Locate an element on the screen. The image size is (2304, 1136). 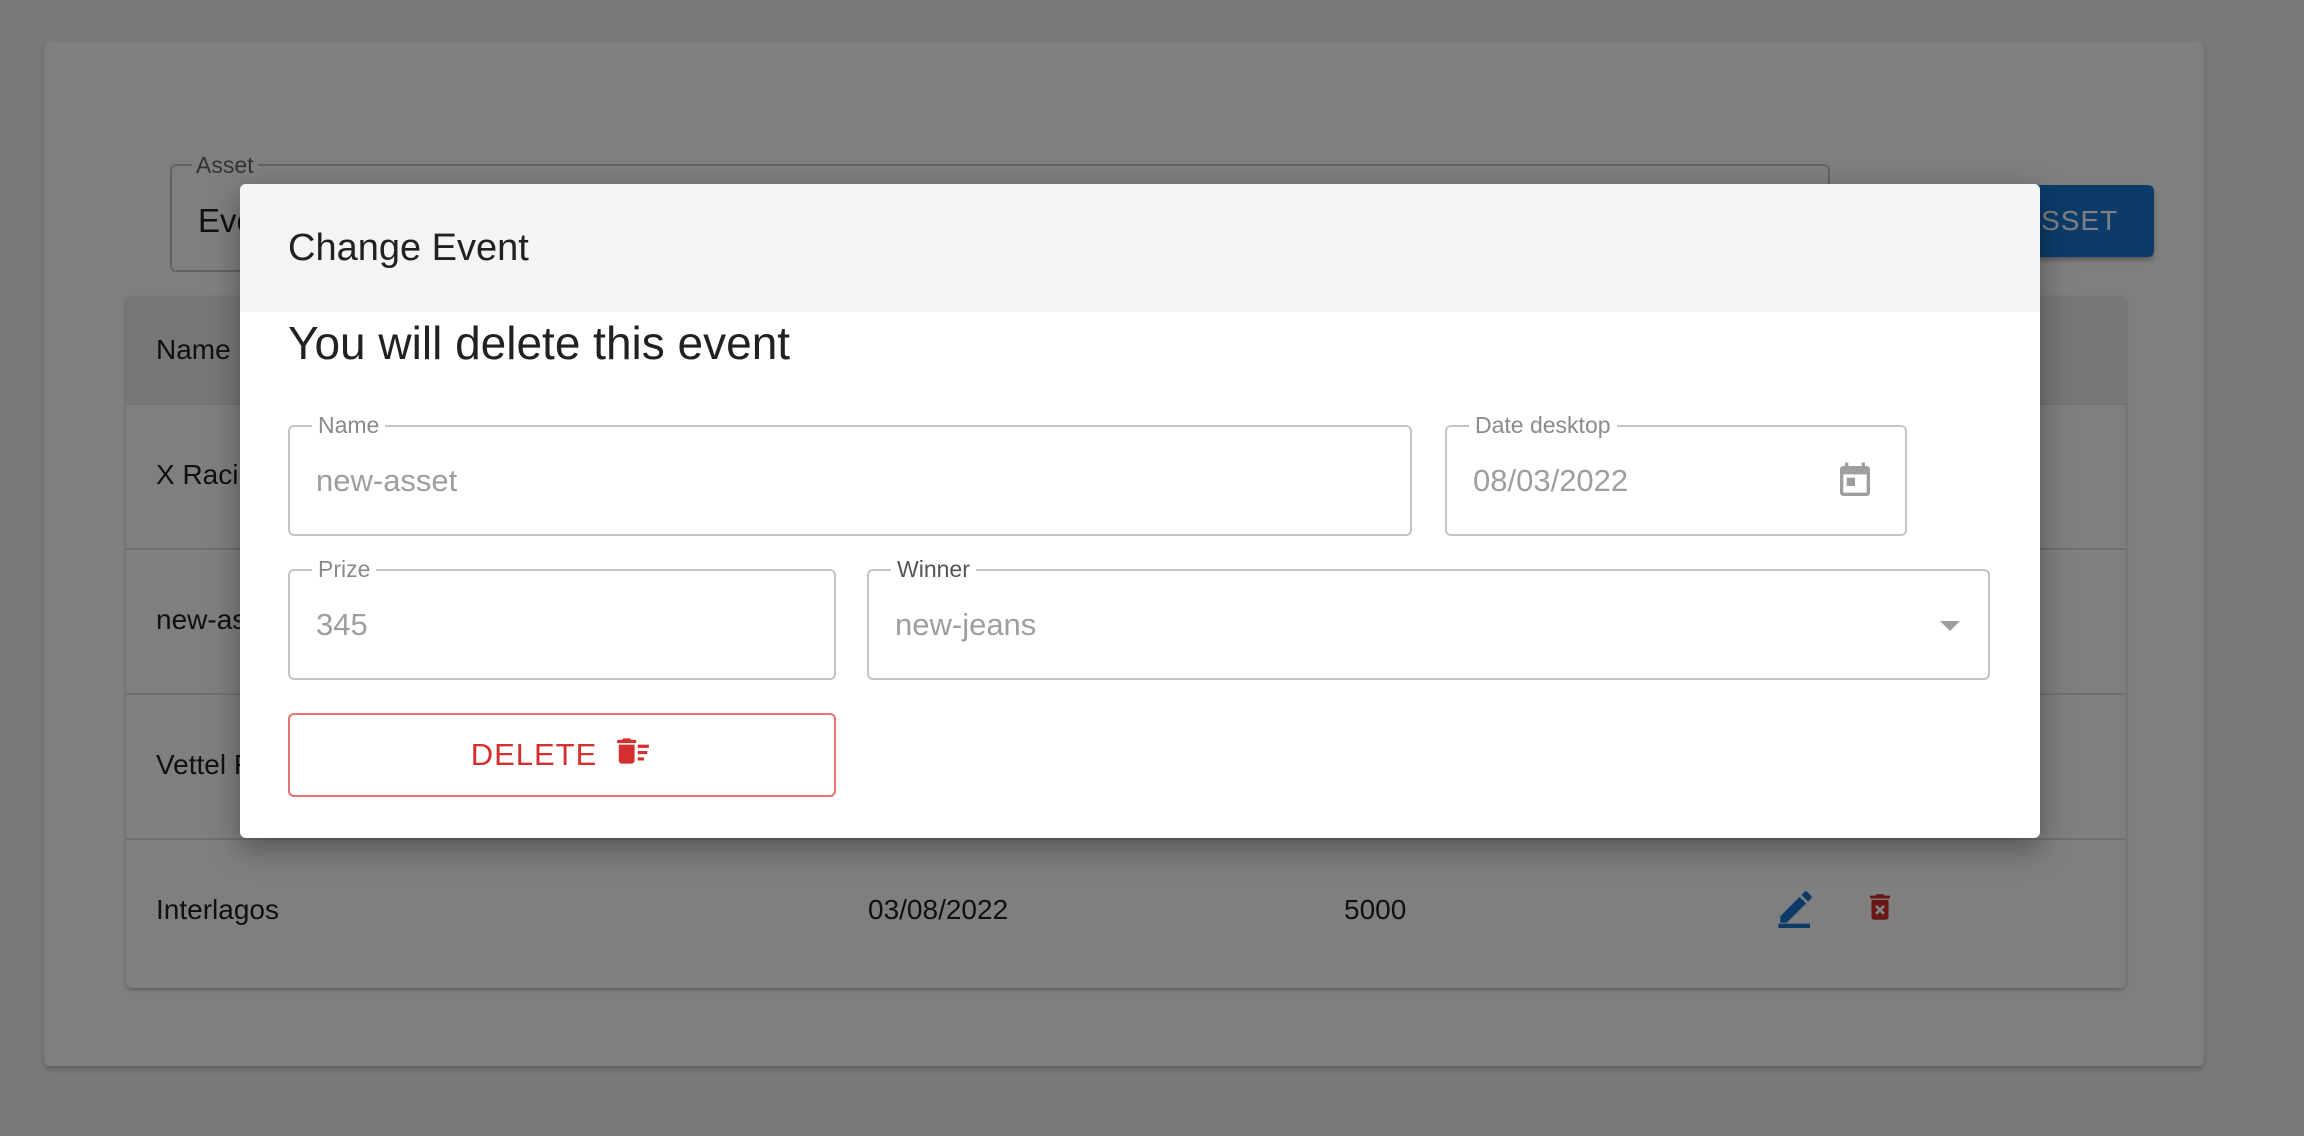
prize-field-value: 345 is located at coordinates (342, 624).